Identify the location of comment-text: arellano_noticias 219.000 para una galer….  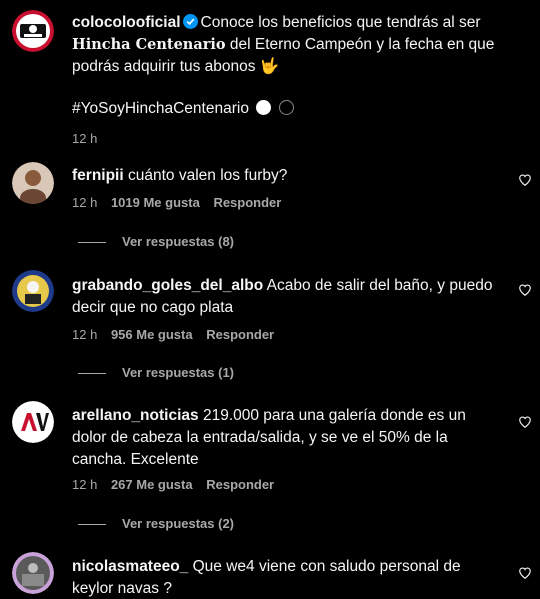
(287, 438).